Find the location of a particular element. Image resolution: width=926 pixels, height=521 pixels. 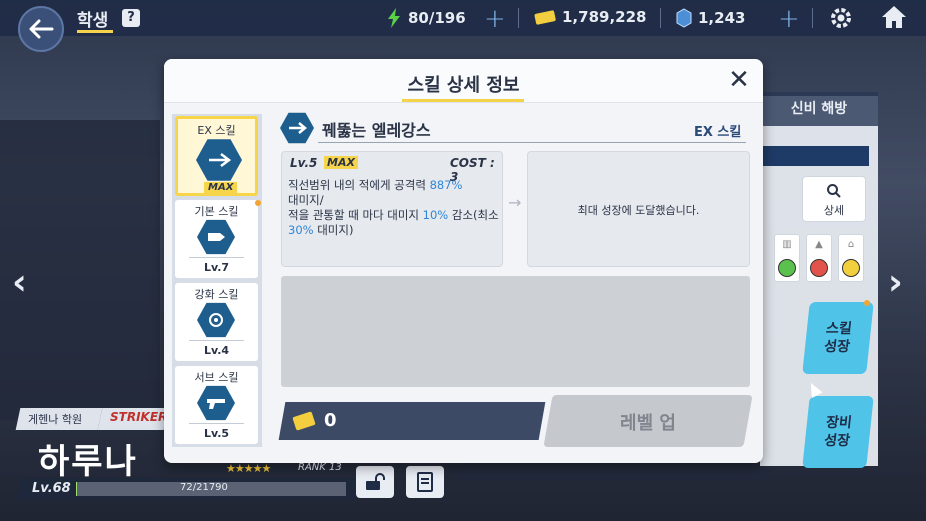

skill-tab-level: Lv.5 is located at coordinates (216, 433).